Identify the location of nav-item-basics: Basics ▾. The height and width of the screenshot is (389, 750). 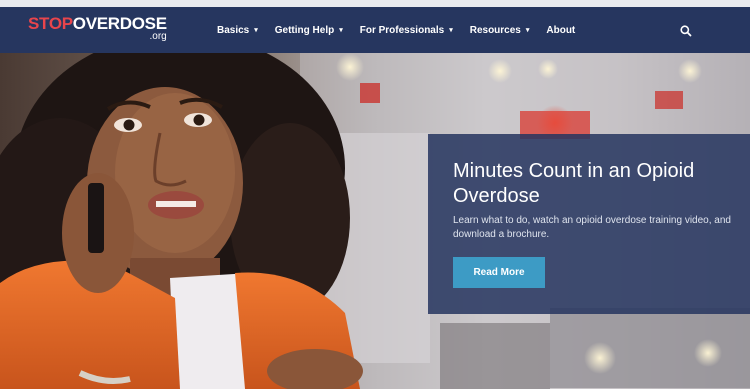
(237, 30).